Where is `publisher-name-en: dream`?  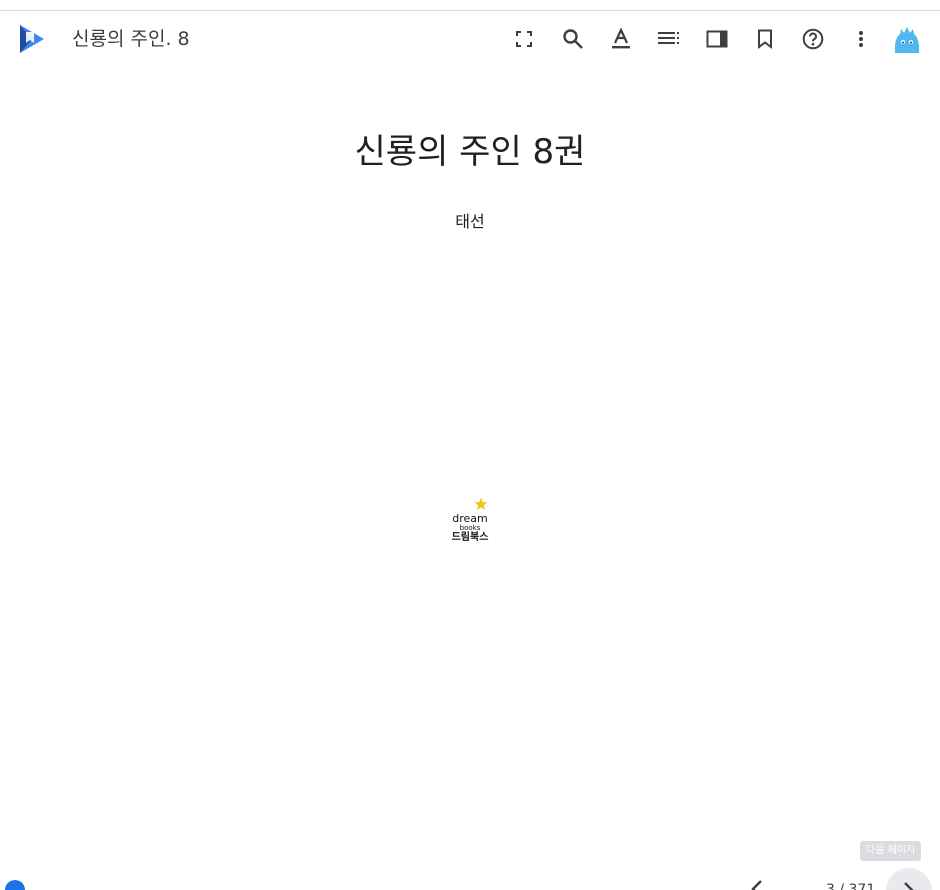 publisher-name-en: dream is located at coordinates (470, 518).